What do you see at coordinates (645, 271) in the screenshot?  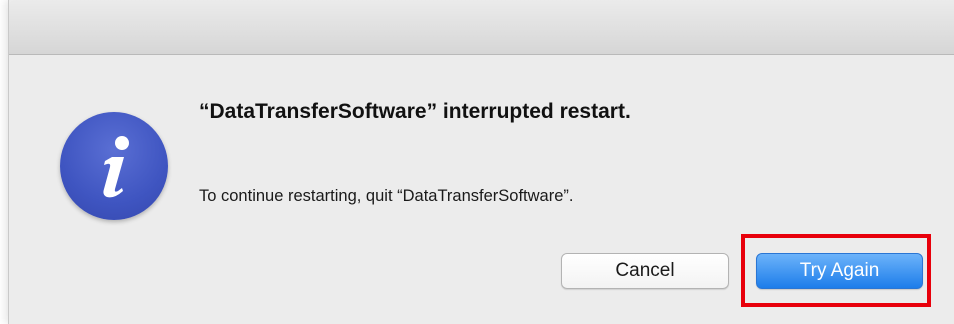 I see `cancel-button: Cancel` at bounding box center [645, 271].